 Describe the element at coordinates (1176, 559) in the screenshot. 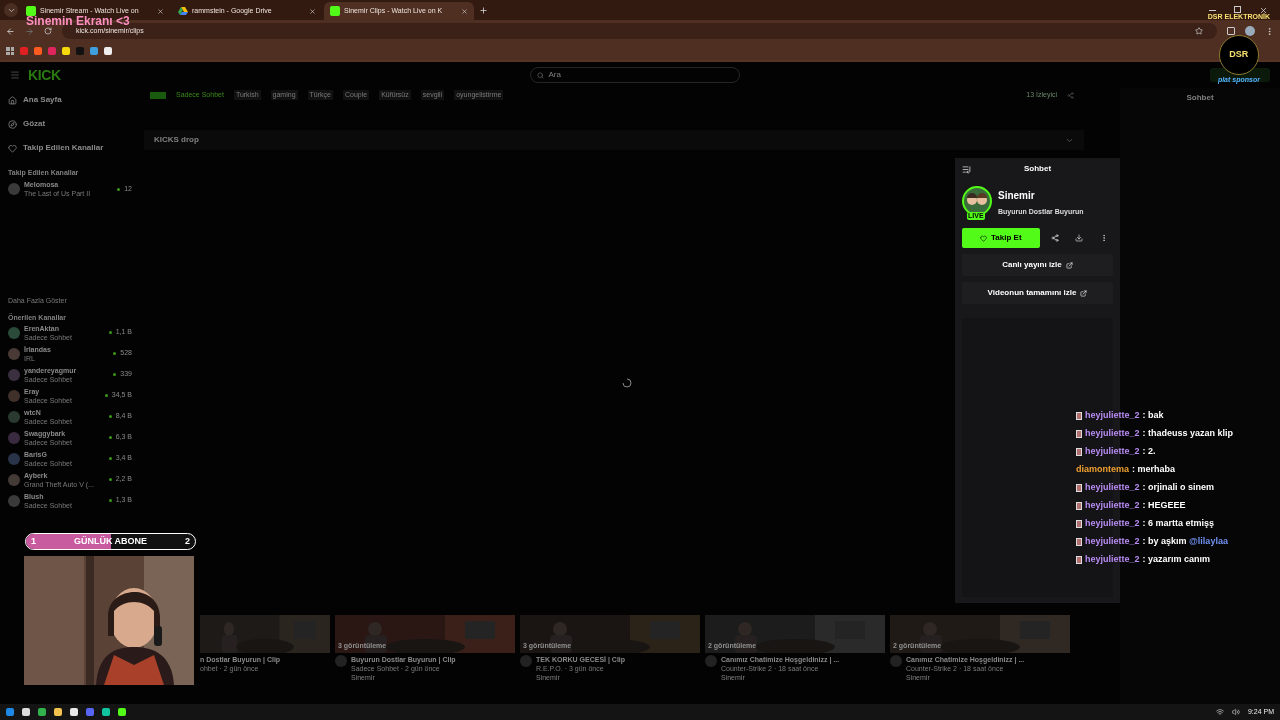

I see `chat-message: : yazarım canım` at that location.